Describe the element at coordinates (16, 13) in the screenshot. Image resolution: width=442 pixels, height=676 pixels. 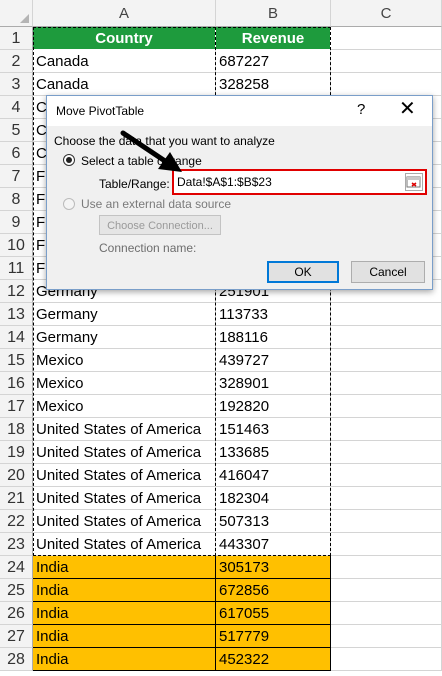
I see `select-all-corner` at that location.